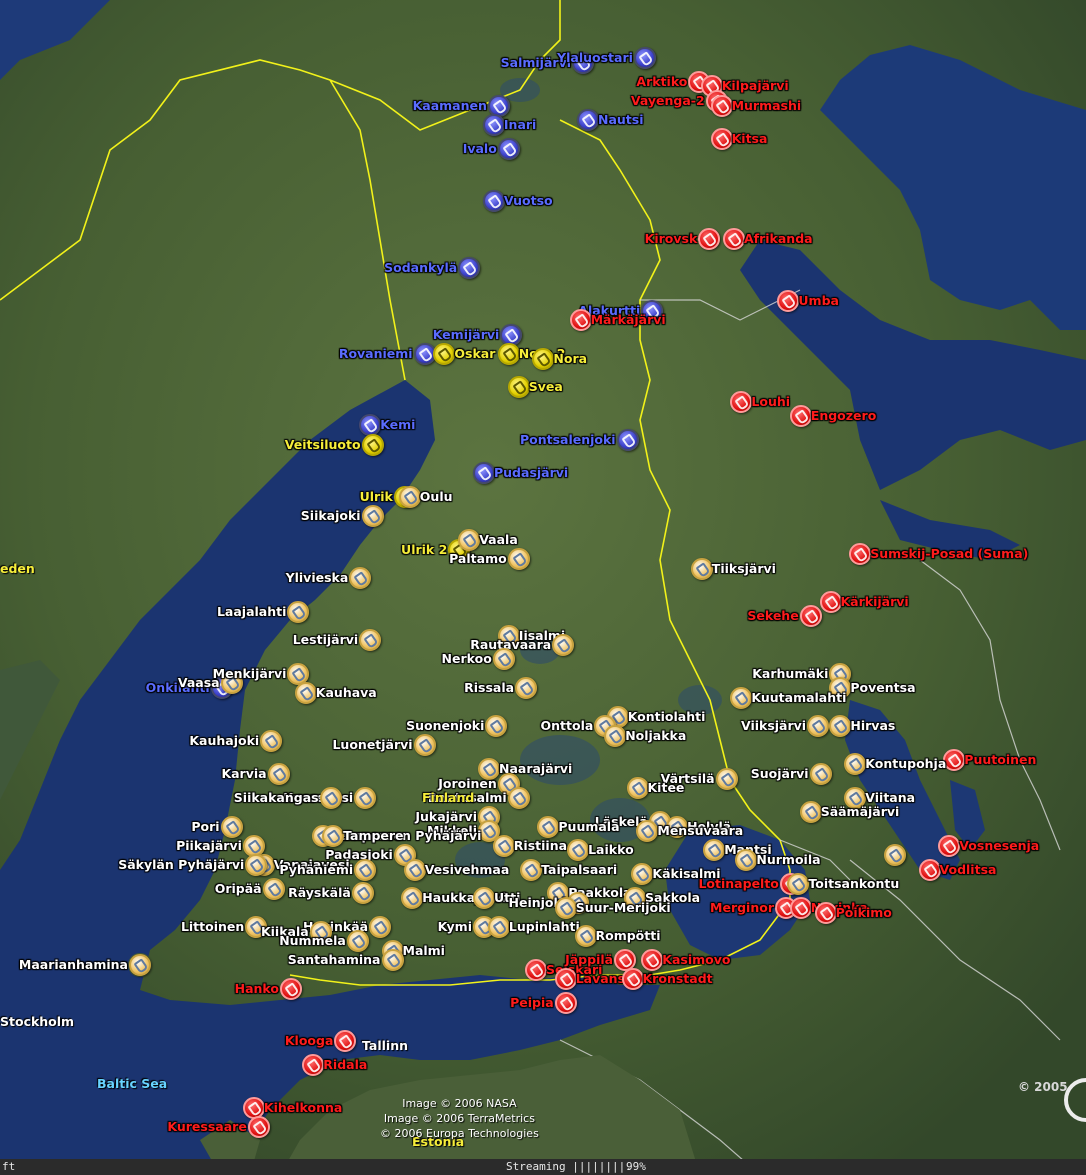 Image resolution: width=1086 pixels, height=1175 pixels. I want to click on placemark-label: Siikakangas, so click(276, 798).